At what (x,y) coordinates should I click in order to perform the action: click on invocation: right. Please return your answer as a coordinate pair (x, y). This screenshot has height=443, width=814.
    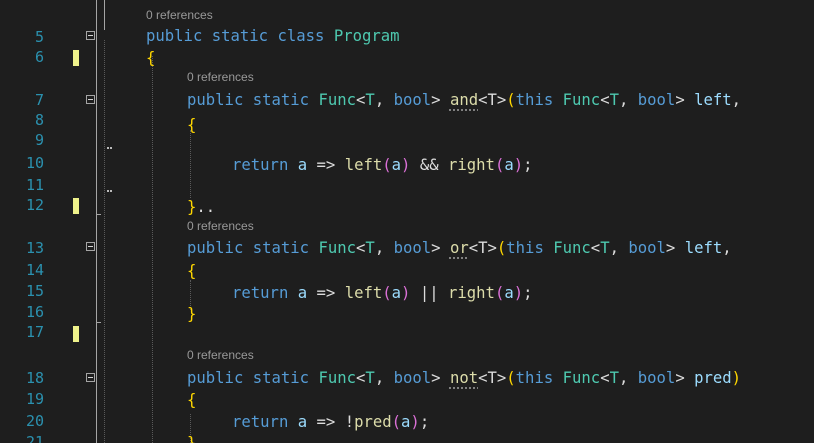
    Looking at the image, I should click on (471, 165).